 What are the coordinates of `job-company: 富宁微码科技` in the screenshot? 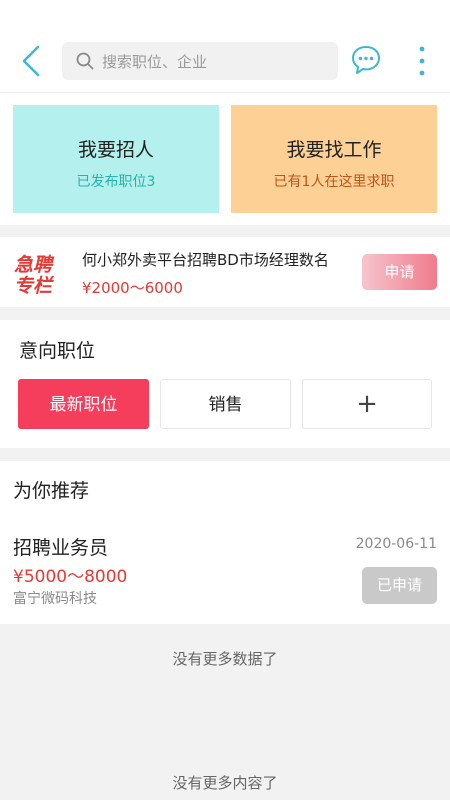 It's located at (55, 599).